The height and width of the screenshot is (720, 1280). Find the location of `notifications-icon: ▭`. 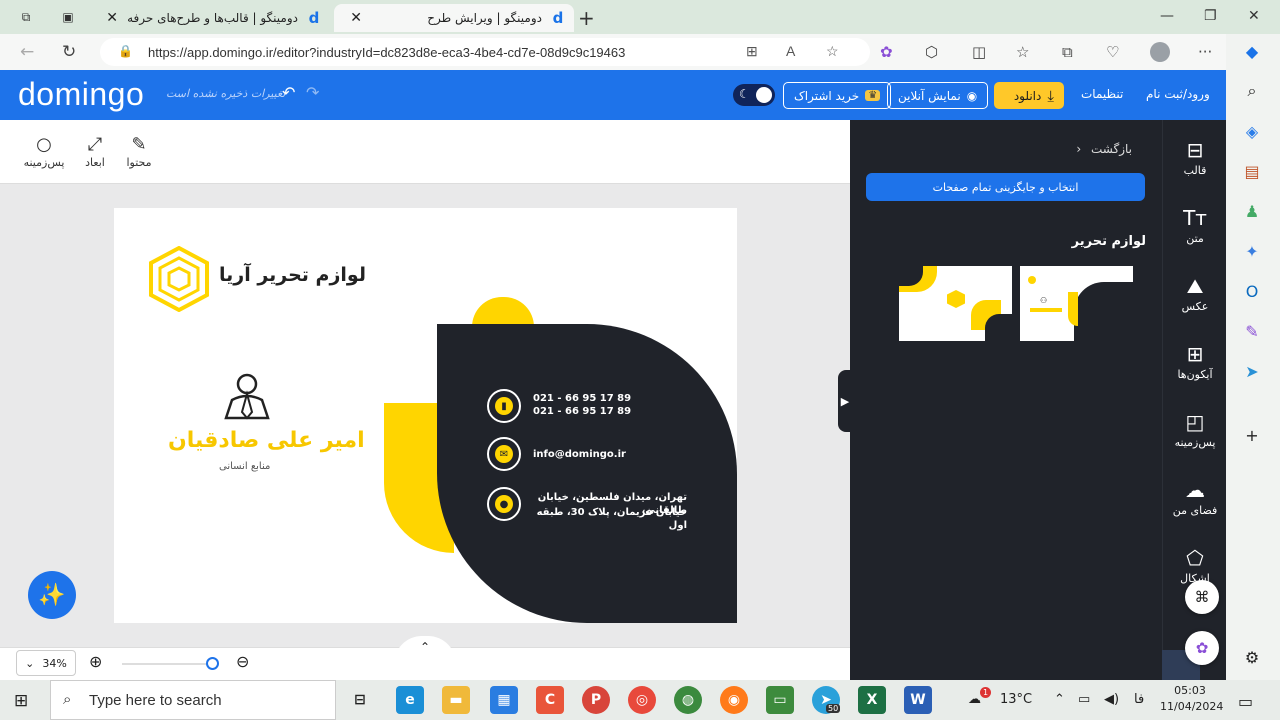

notifications-icon: ▭ is located at coordinates (1245, 701).